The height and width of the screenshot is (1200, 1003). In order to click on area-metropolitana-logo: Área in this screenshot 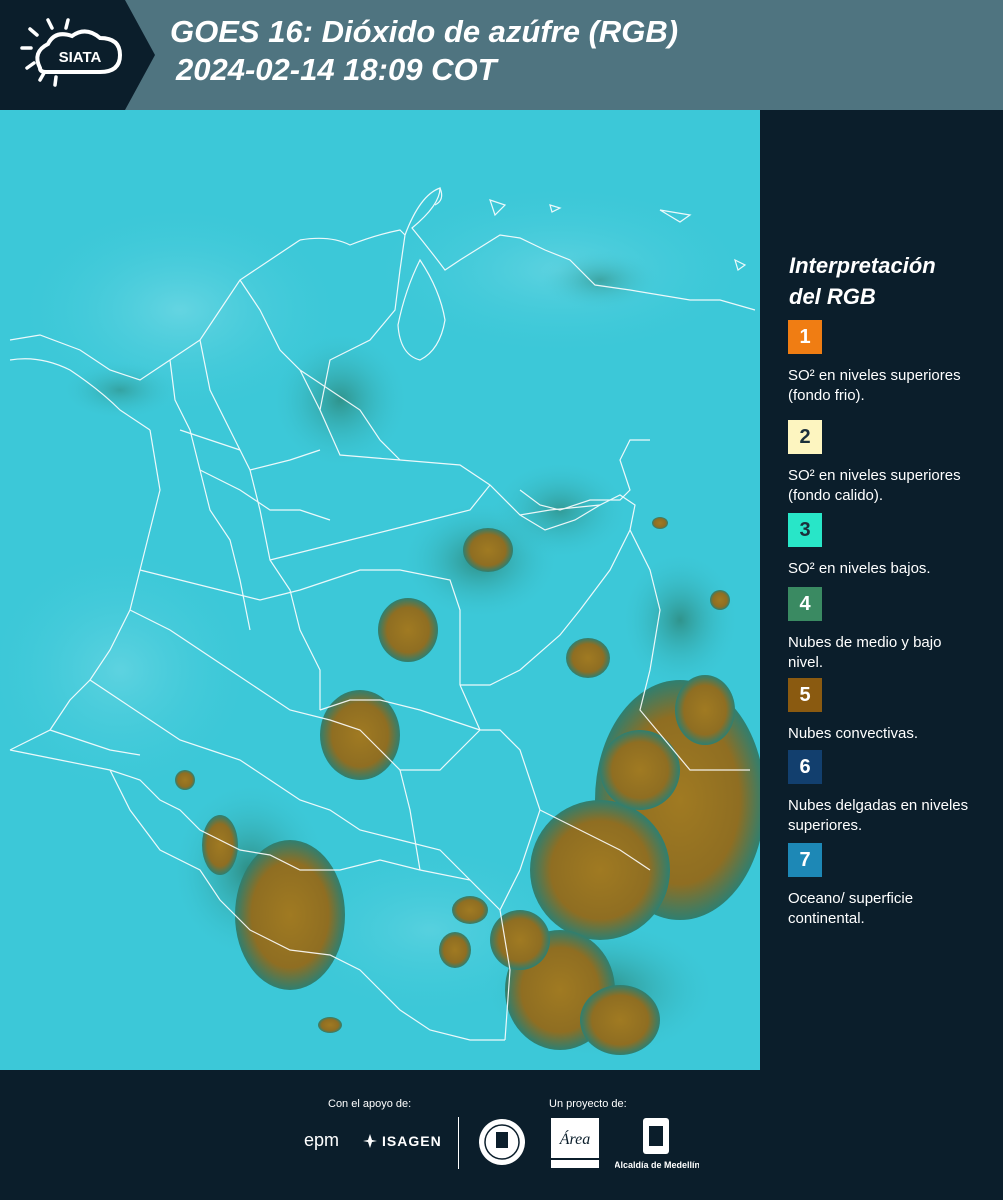, I will do `click(575, 1145)`.